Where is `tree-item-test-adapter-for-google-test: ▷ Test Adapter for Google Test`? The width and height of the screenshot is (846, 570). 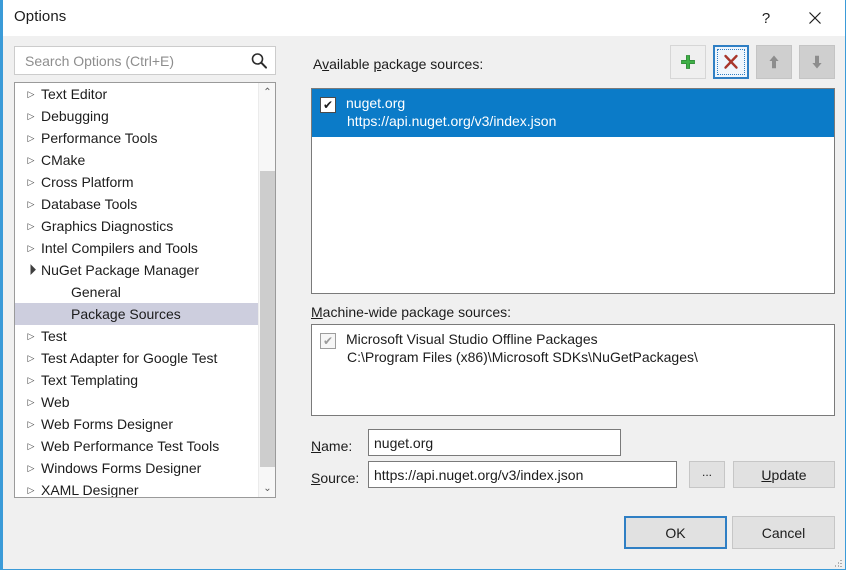
tree-item-test-adapter-for-google-test: ▷ Test Adapter for Google Test is located at coordinates (137, 358).